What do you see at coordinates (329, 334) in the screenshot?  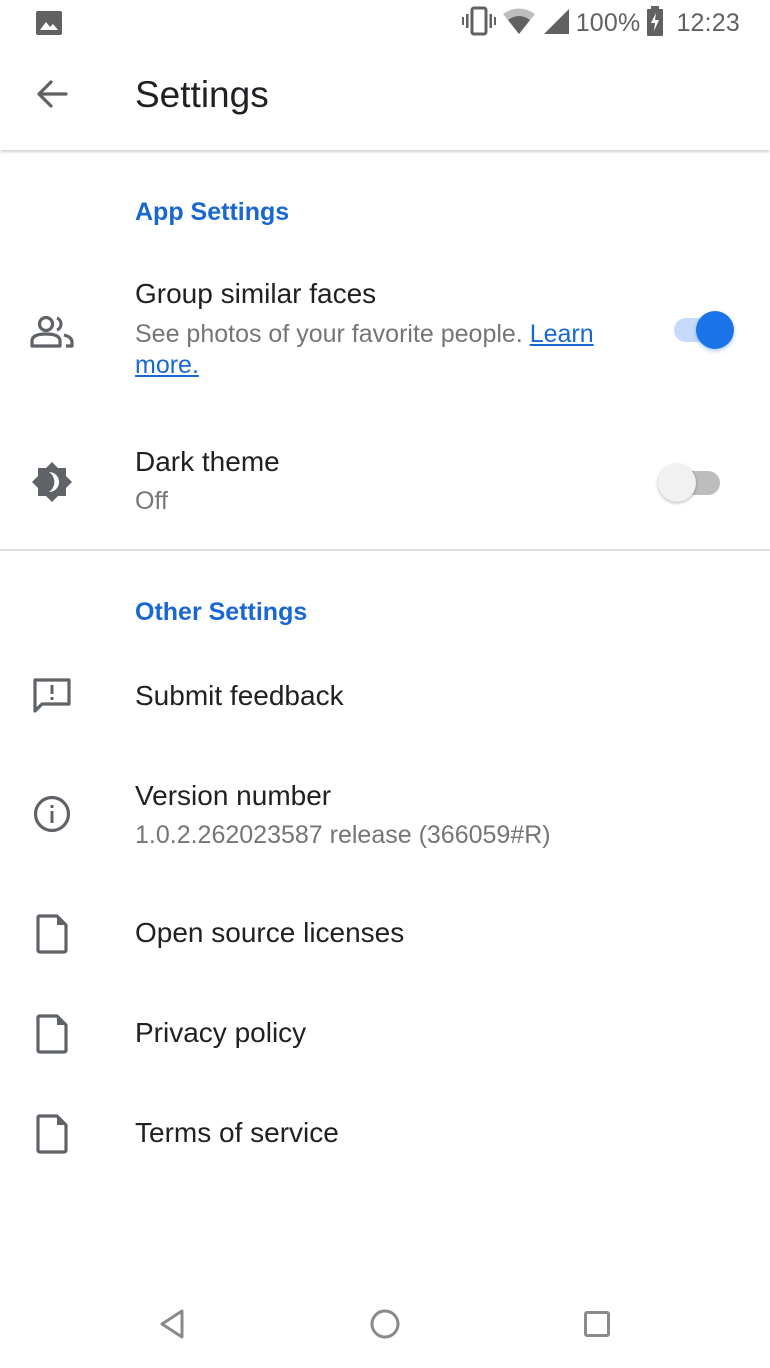 I see `setting-description: See photos of your favorite people.` at bounding box center [329, 334].